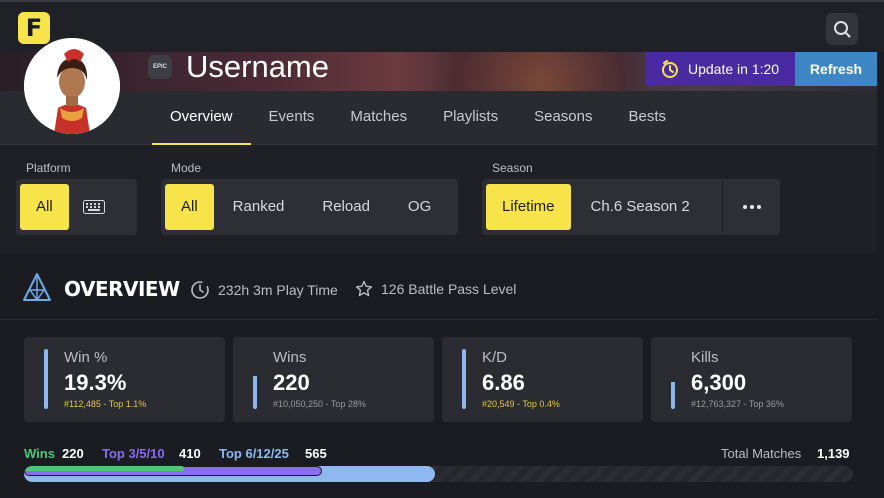 This screenshot has width=884, height=498. I want to click on avatar-image, so click(72, 86).